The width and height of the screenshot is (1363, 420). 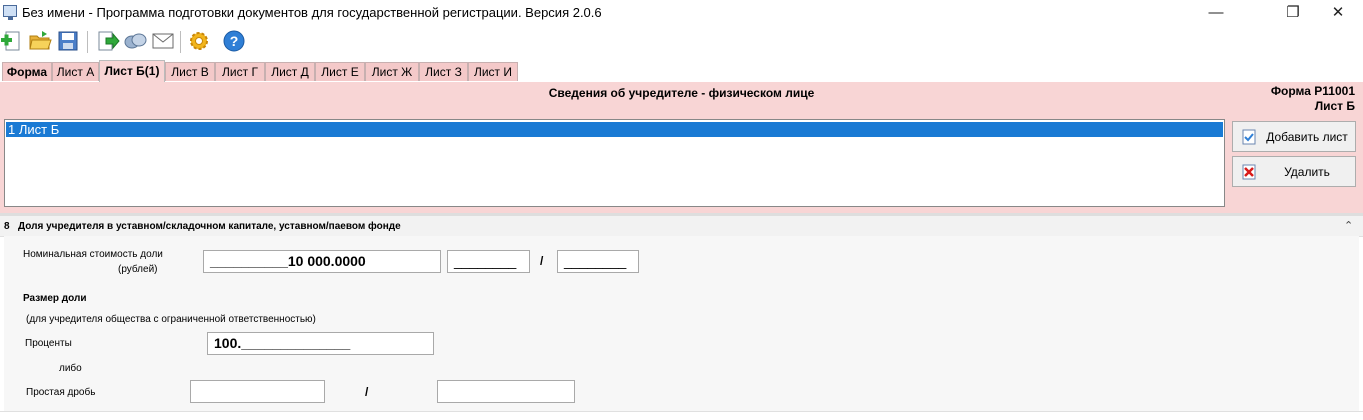 I want to click on share-size-label: Размер доли, so click(x=55, y=298).